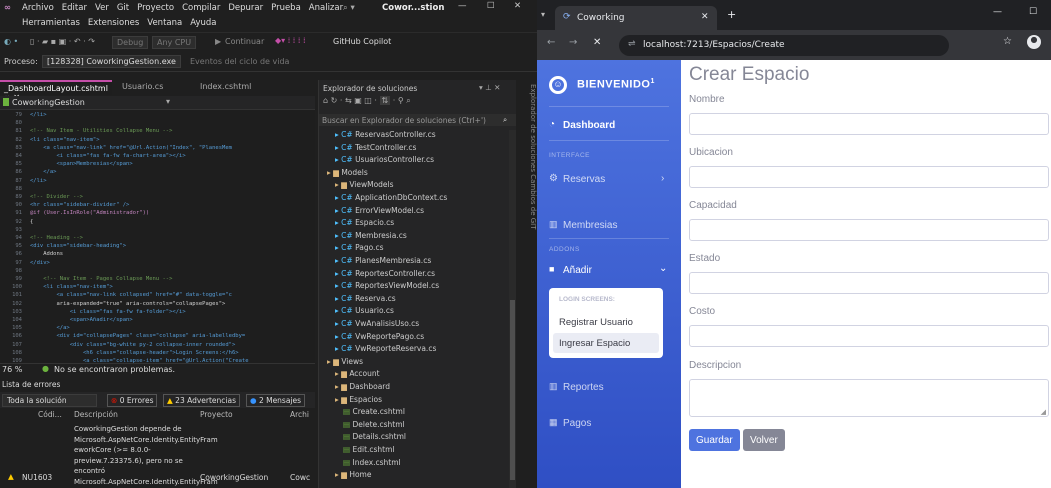 The width and height of the screenshot is (1051, 488). Describe the element at coordinates (489, 87) in the screenshot. I see `pin-icon: ▾ ⊥ ✕` at that location.